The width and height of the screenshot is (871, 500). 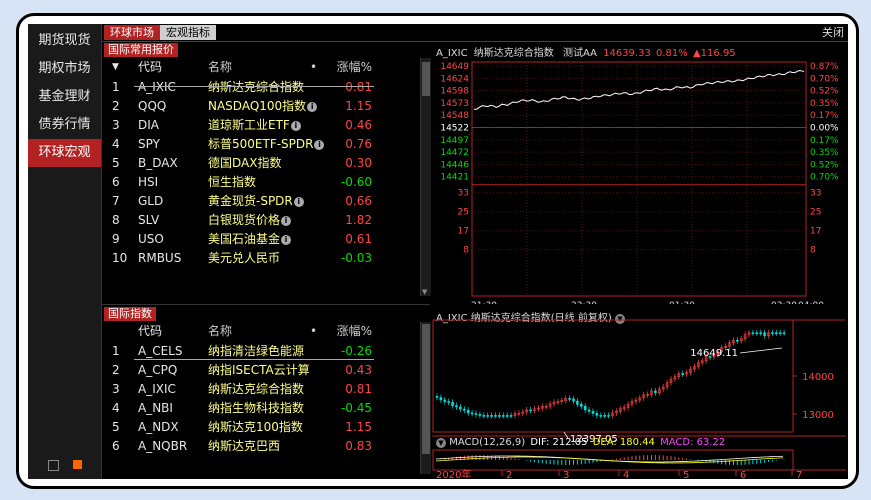 What do you see at coordinates (64, 69) in the screenshot?
I see `sidebar-item-options: 期权市场` at bounding box center [64, 69].